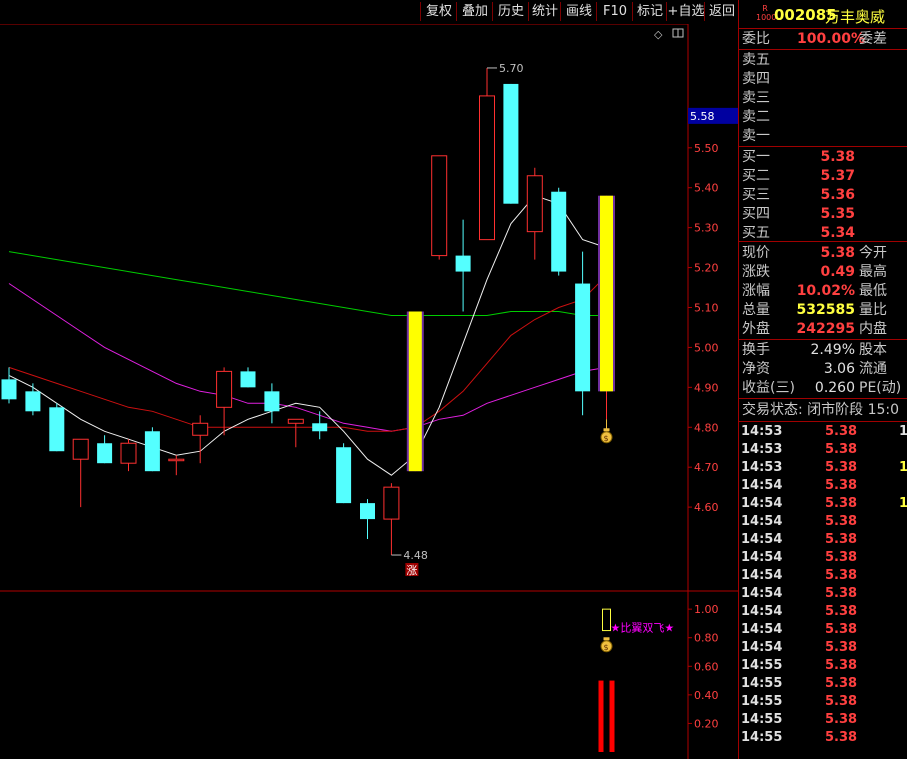 The image size is (907, 759). What do you see at coordinates (474, 11) in the screenshot?
I see `overlay-button: 叠加` at bounding box center [474, 11].